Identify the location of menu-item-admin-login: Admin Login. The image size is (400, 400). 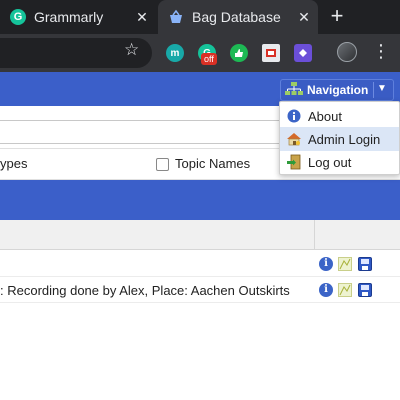
(339, 139).